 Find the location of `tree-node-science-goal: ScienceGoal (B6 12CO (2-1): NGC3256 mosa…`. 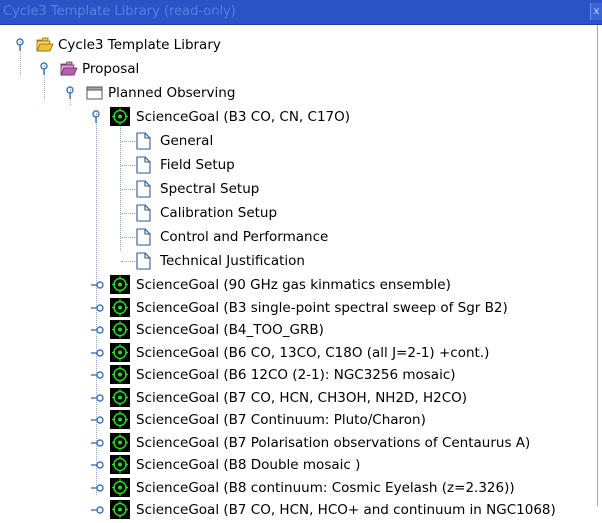

tree-node-science-goal: ScienceGoal (B6 12CO (2-1): NGC3256 mosa… is located at coordinates (301, 375).